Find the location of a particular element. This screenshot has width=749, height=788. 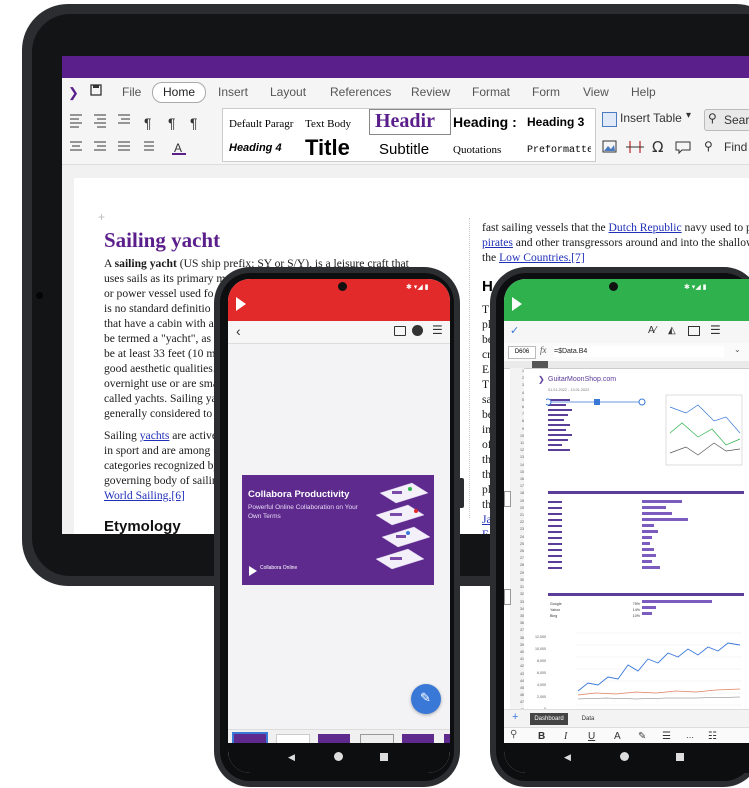

highlight-icon: ✎ is located at coordinates (642, 736).